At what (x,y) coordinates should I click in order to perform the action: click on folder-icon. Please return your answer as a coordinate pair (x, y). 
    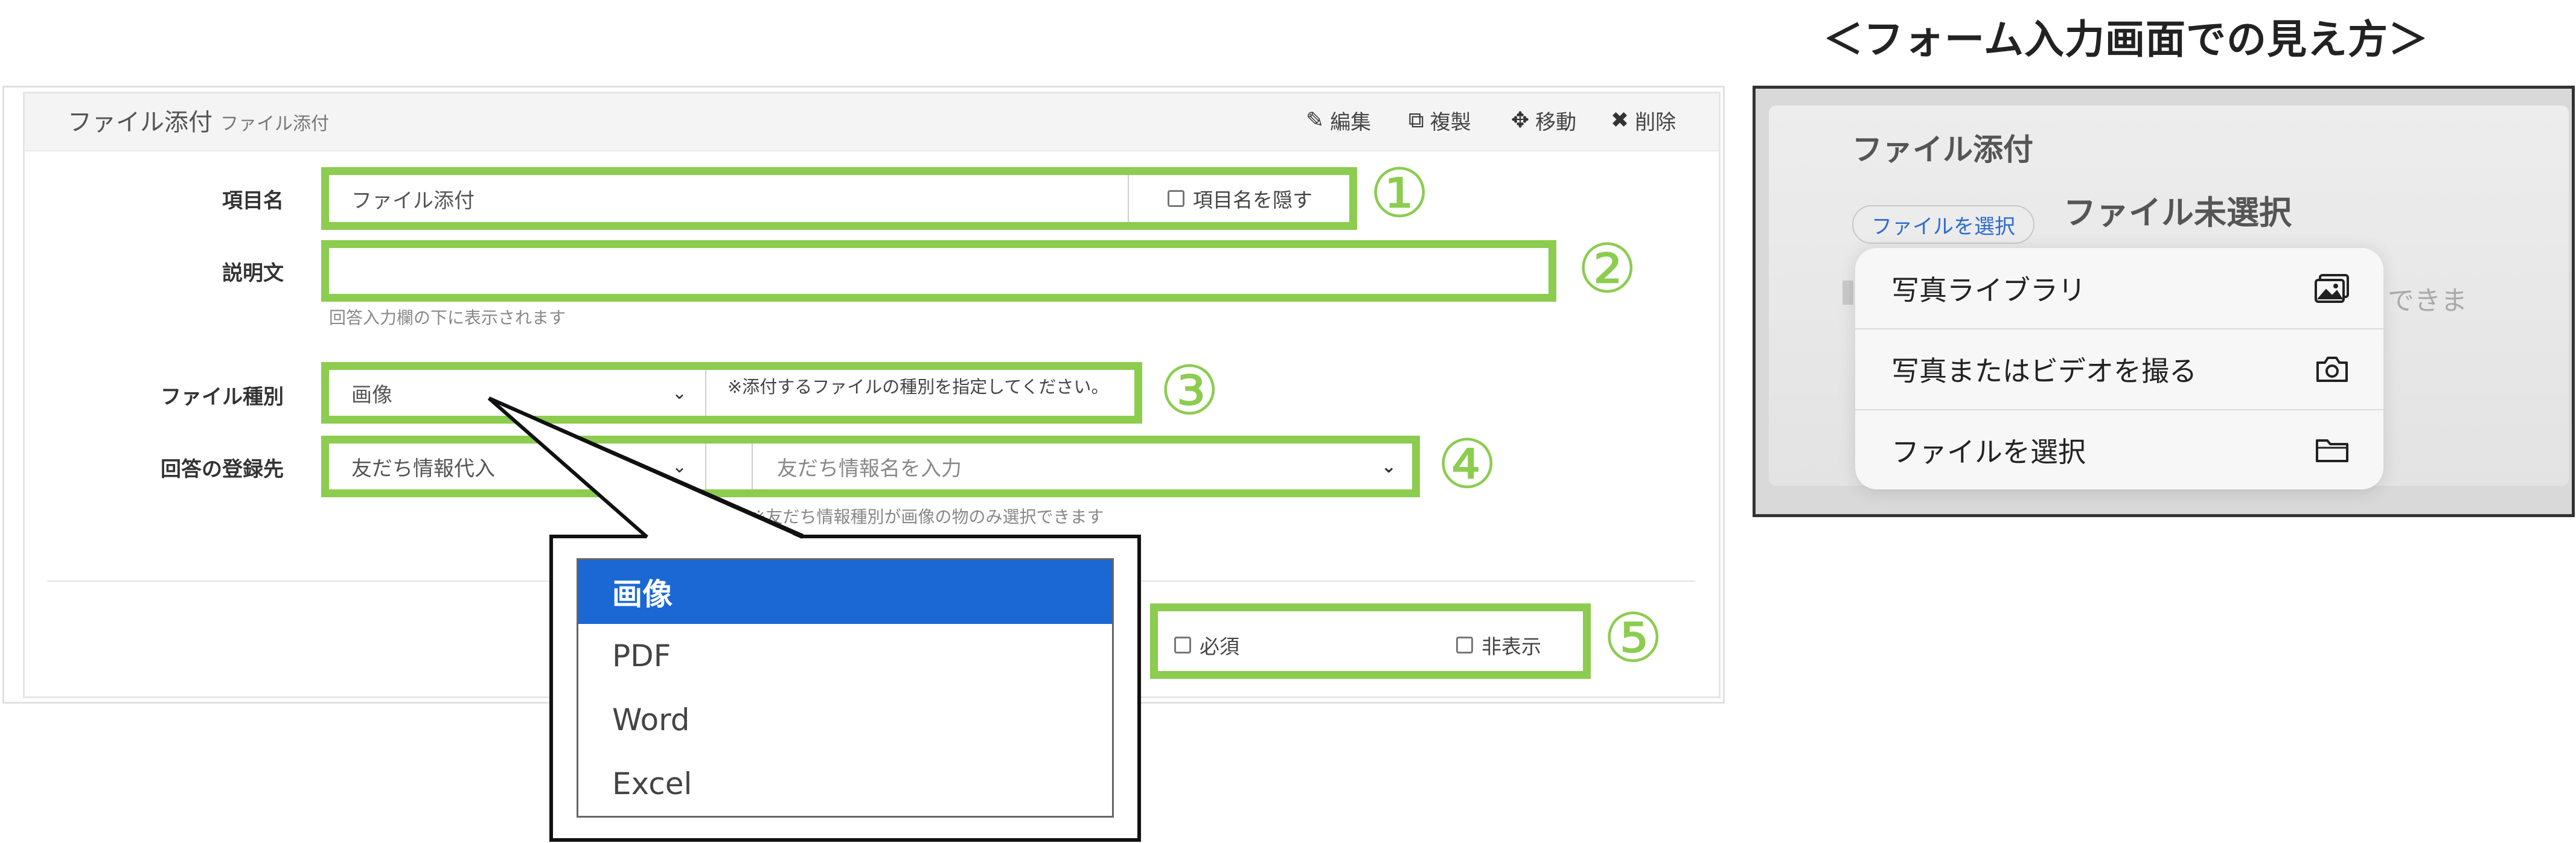
    Looking at the image, I should click on (2332, 450).